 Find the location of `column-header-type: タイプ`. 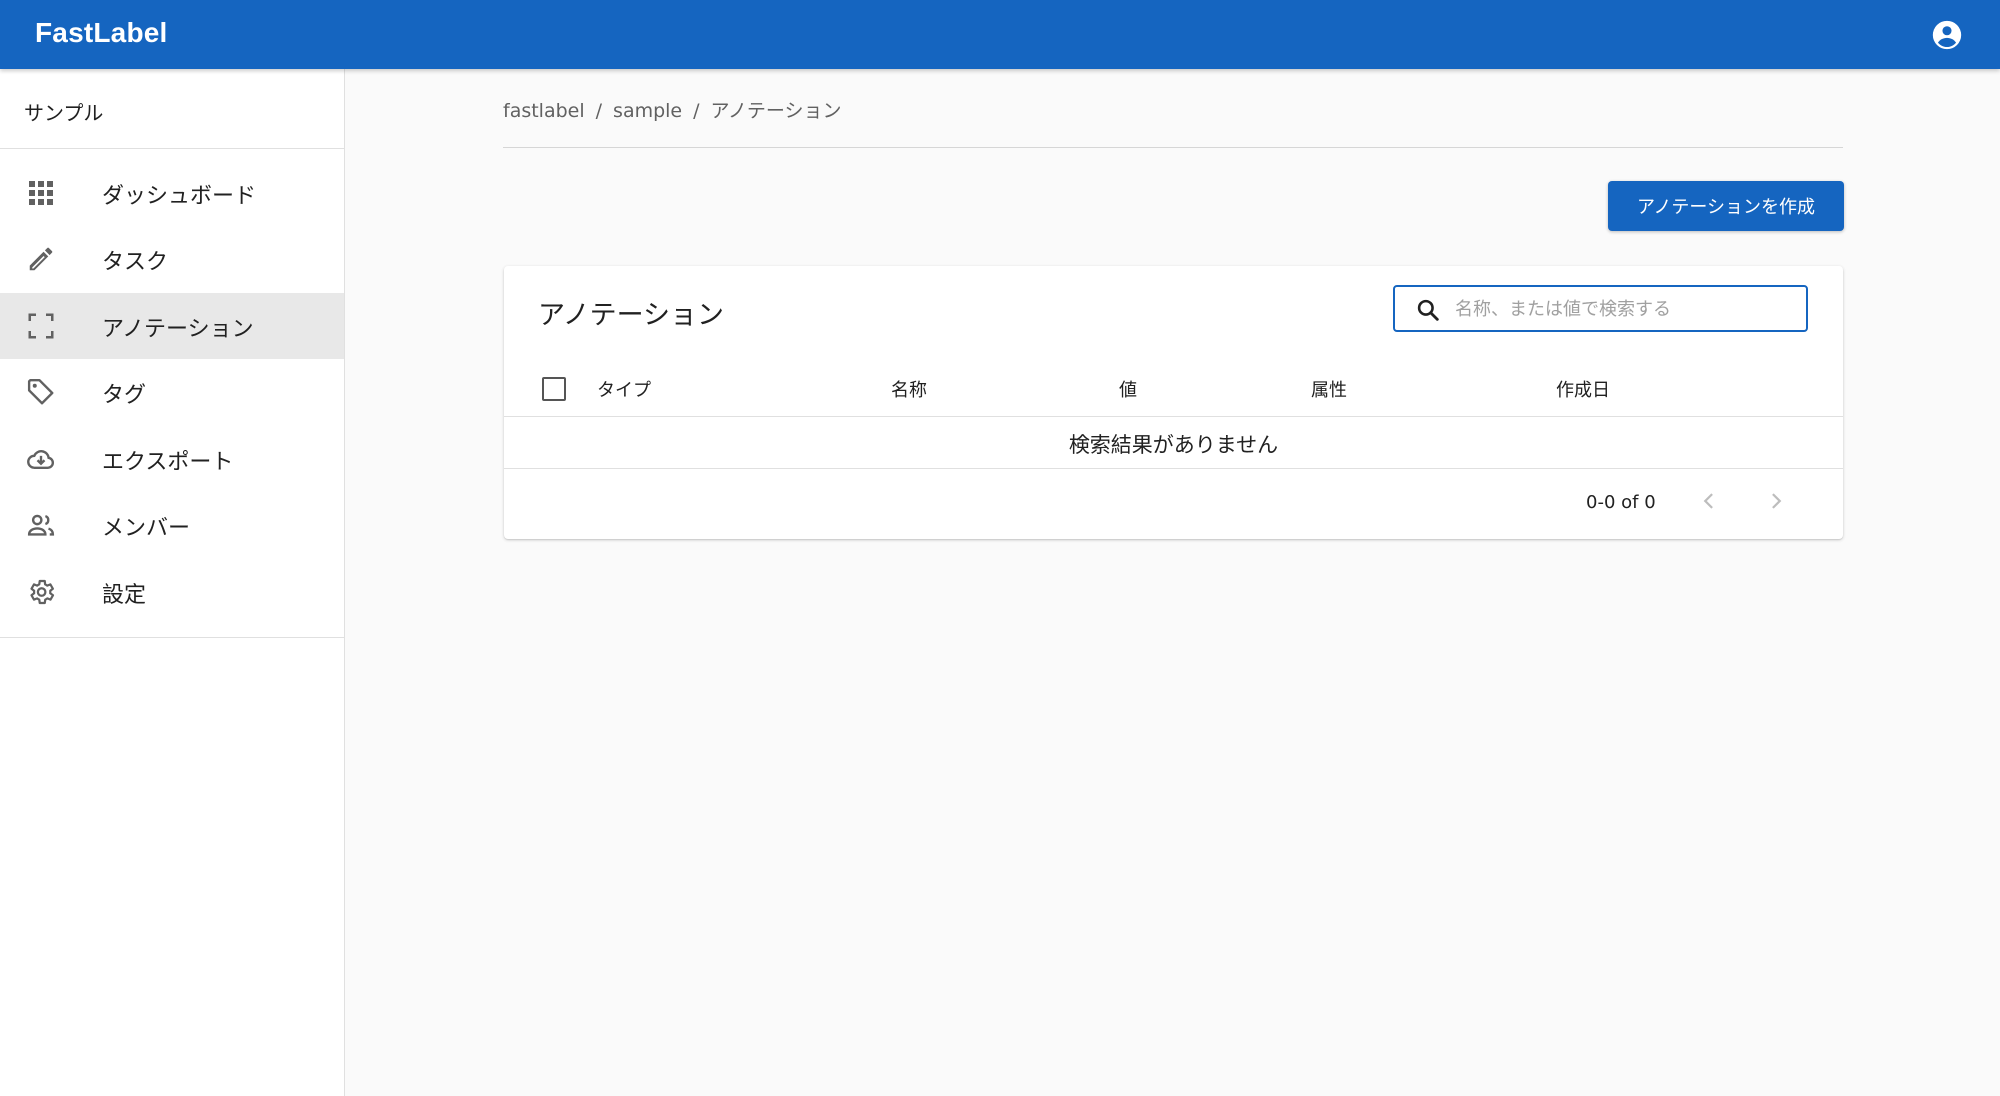

column-header-type: タイプ is located at coordinates (624, 389).